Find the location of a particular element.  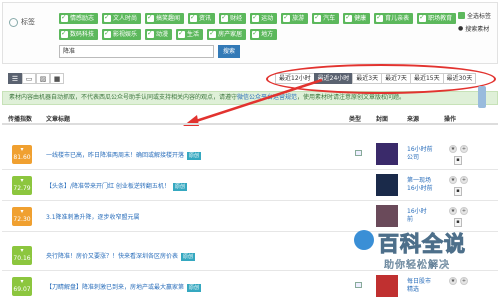

article-title: 央行降准！房价又要涨？！快来看深圳各区房价表 原创 is located at coordinates (121, 256).